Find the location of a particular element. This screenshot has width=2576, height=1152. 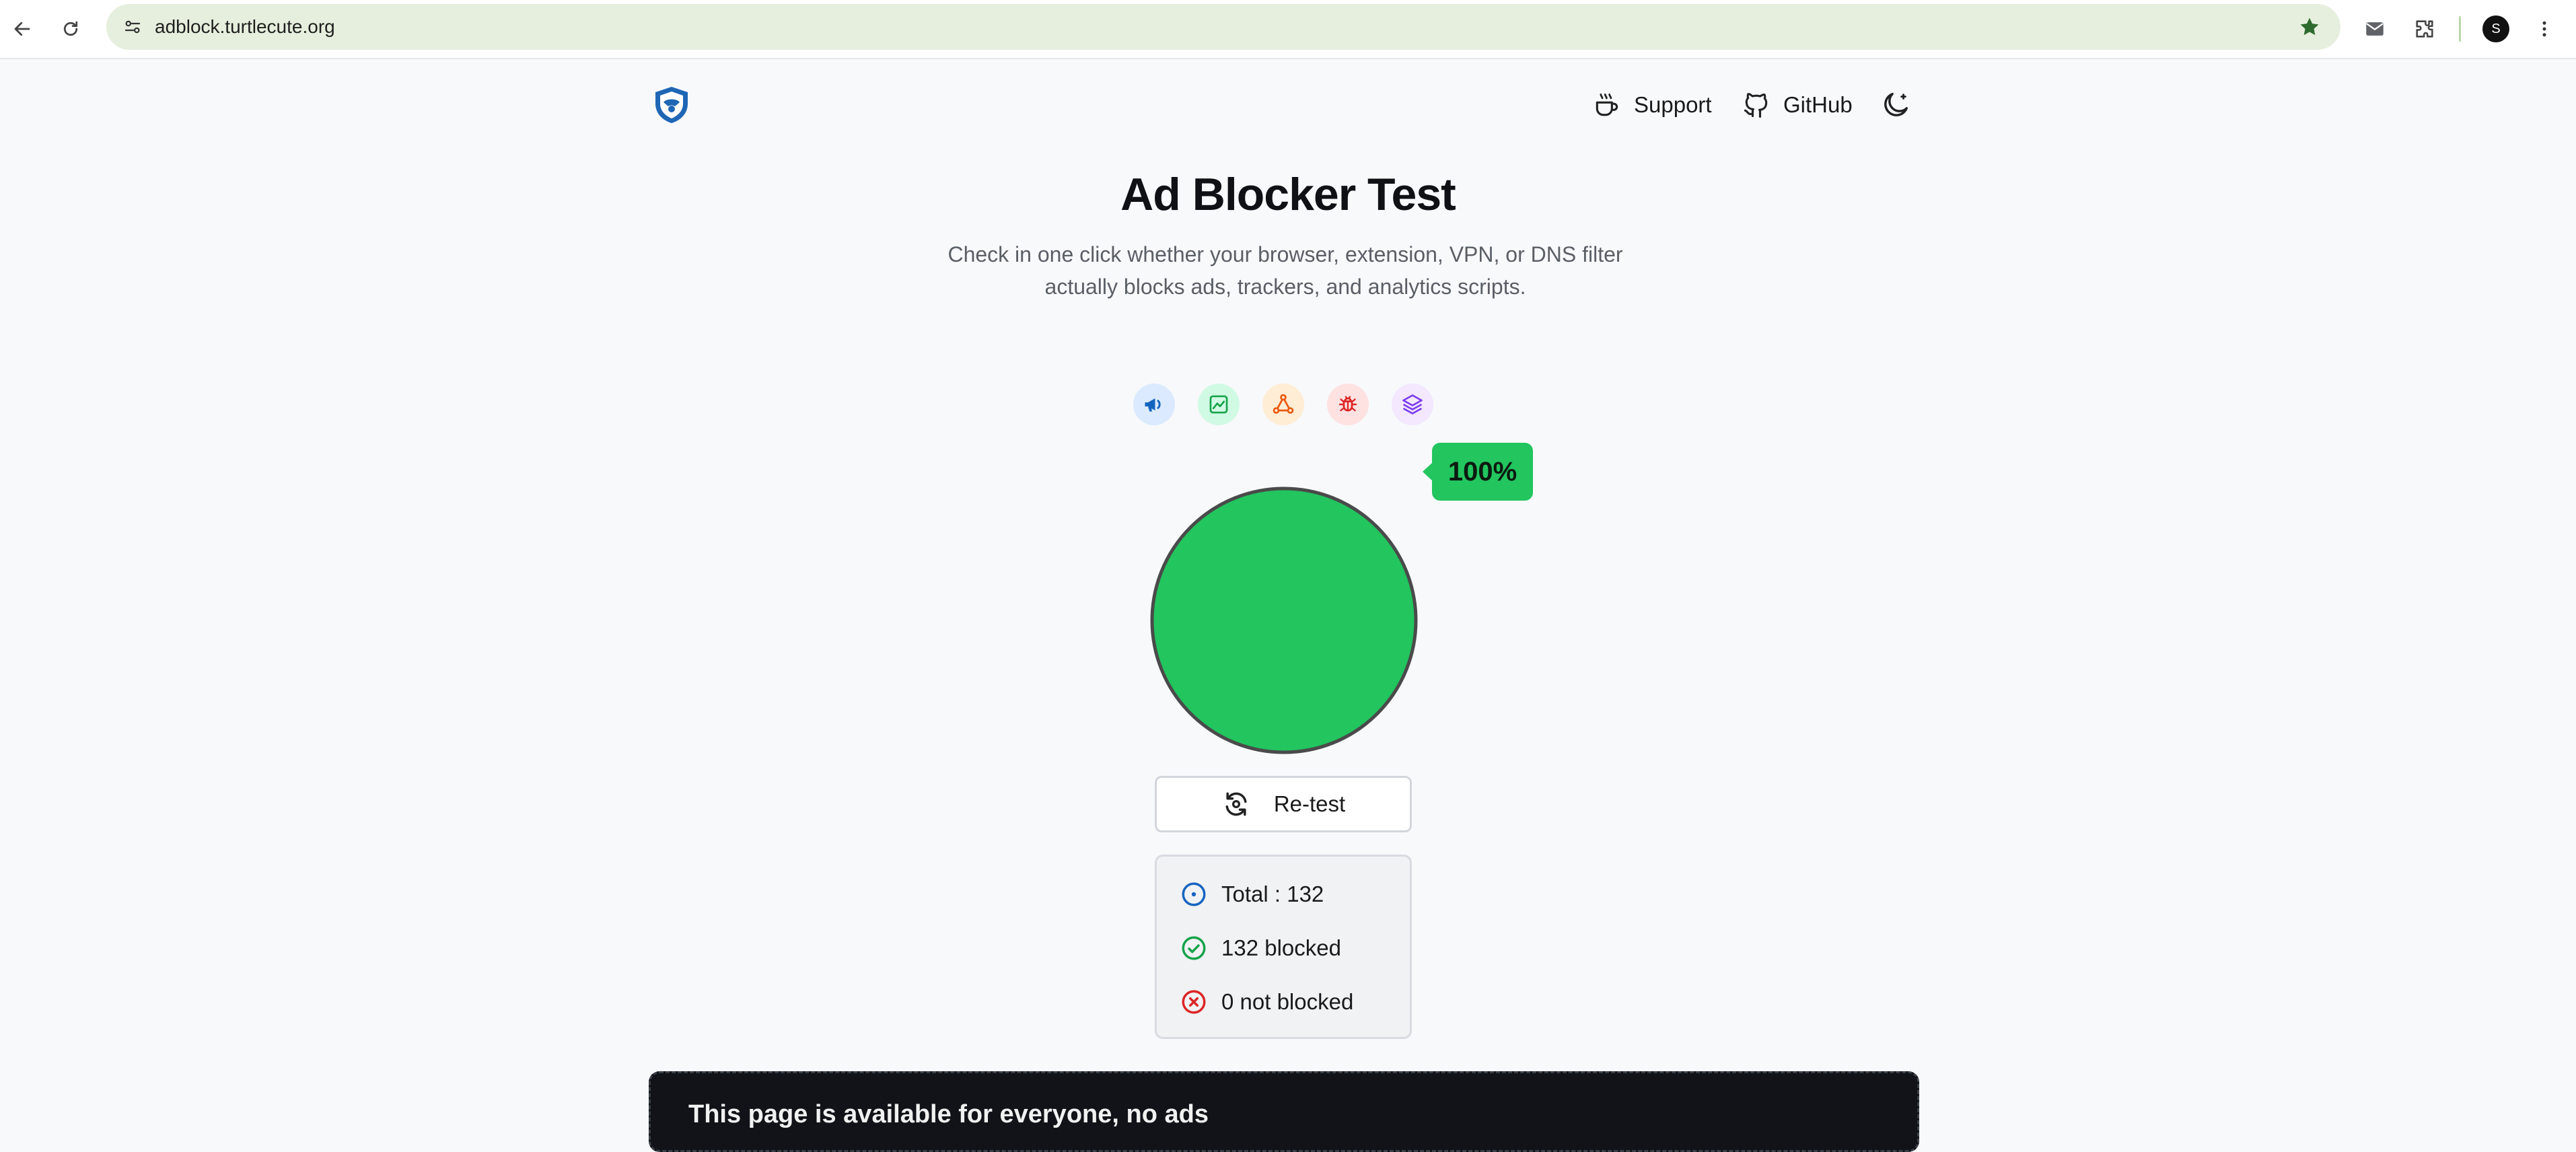

address-bar: adblock.turtlecute.org is located at coordinates (1223, 27).